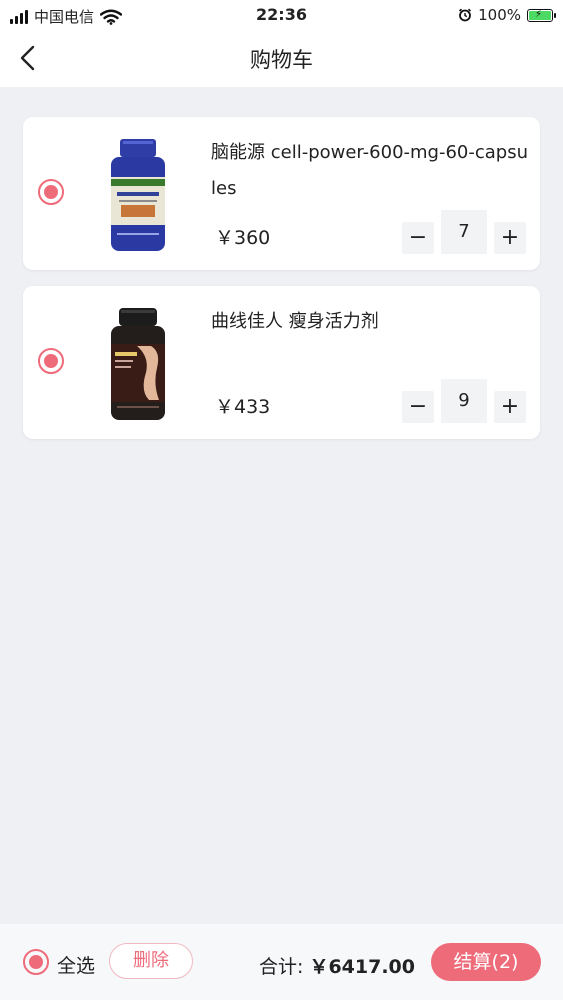 The width and height of the screenshot is (563, 1000). What do you see at coordinates (281, 362) in the screenshot?
I see `cart-item: 曲线佳人 瘦身活力剂 ￥433 − 9 +` at bounding box center [281, 362].